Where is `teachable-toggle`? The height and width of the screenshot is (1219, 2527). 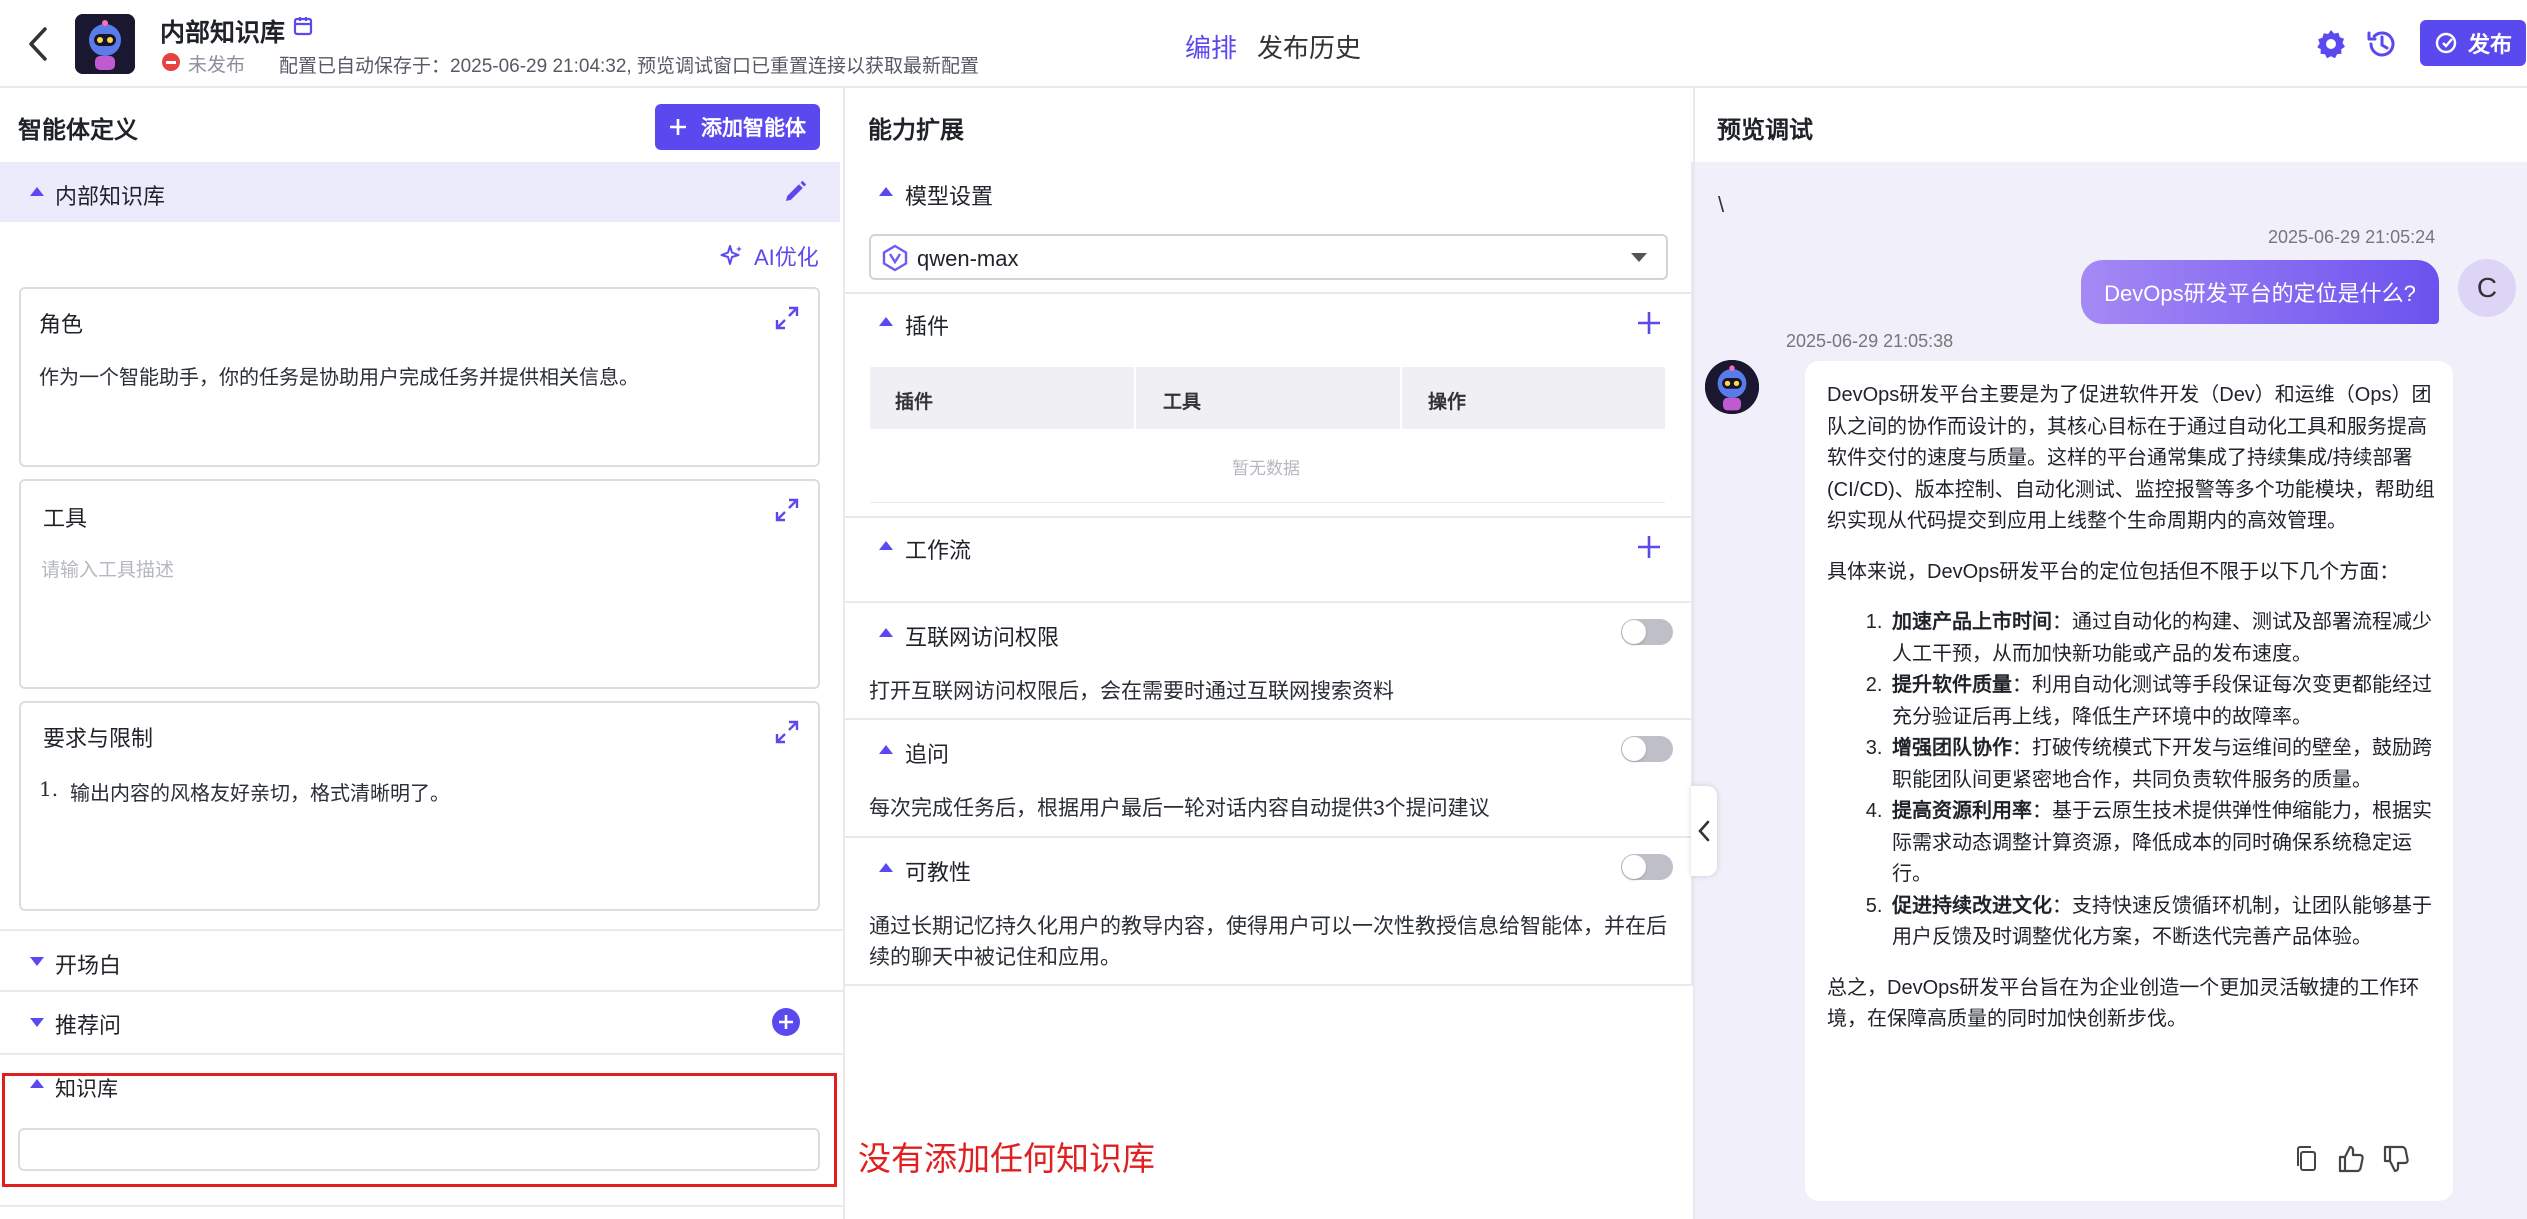 teachable-toggle is located at coordinates (1647, 867).